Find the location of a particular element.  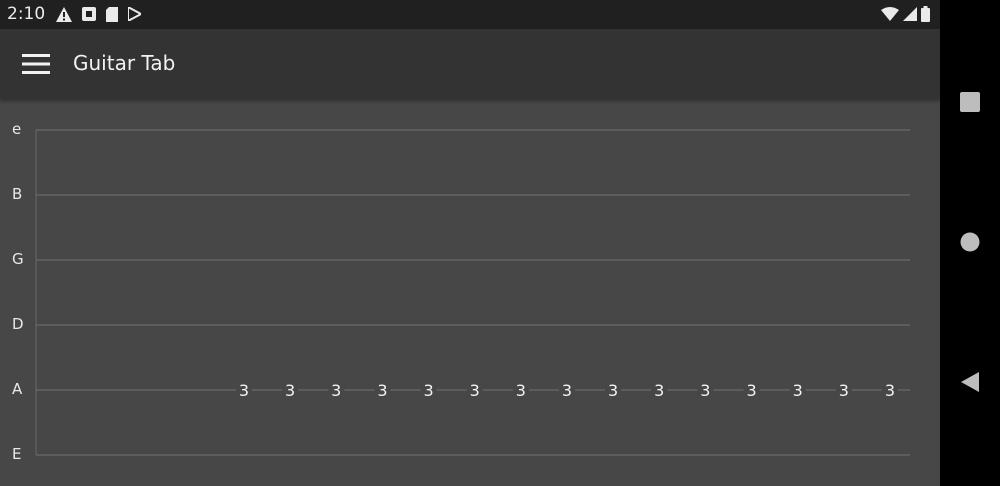

status-system-icons is located at coordinates (905, 14).